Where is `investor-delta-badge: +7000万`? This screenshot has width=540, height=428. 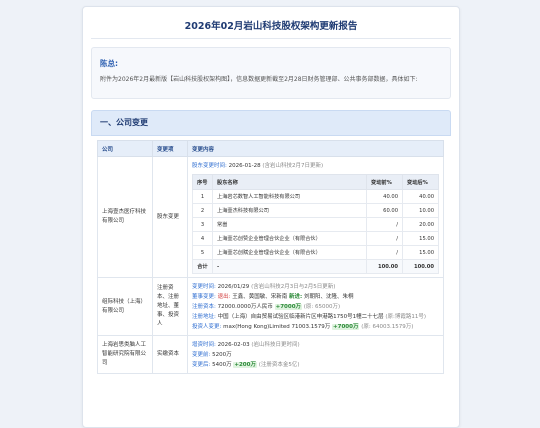 investor-delta-badge: +7000万 is located at coordinates (346, 327).